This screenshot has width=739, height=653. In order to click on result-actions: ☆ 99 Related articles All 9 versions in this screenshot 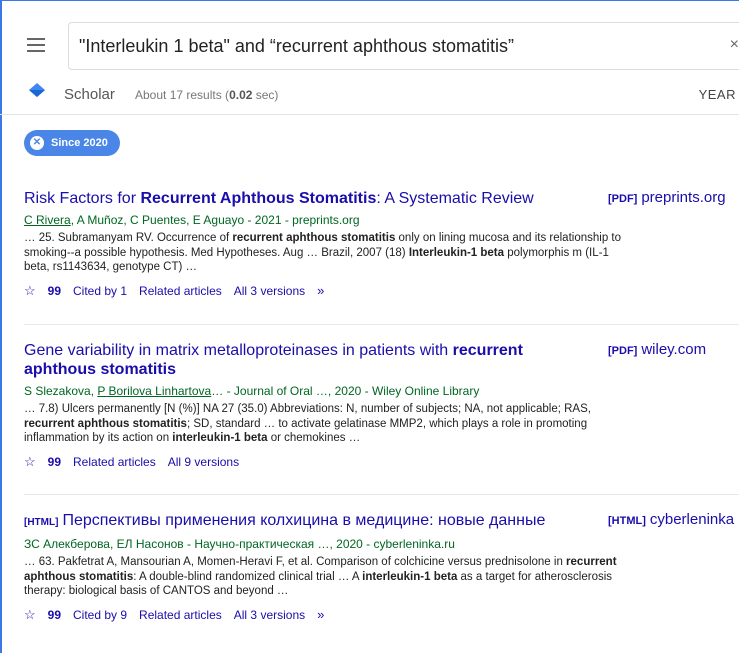, I will do `click(381, 462)`.